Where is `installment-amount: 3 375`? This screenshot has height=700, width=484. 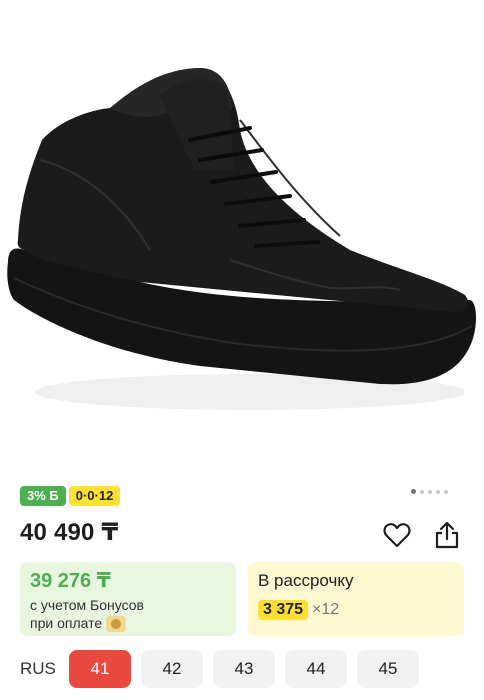
installment-amount: 3 375 is located at coordinates (283, 610).